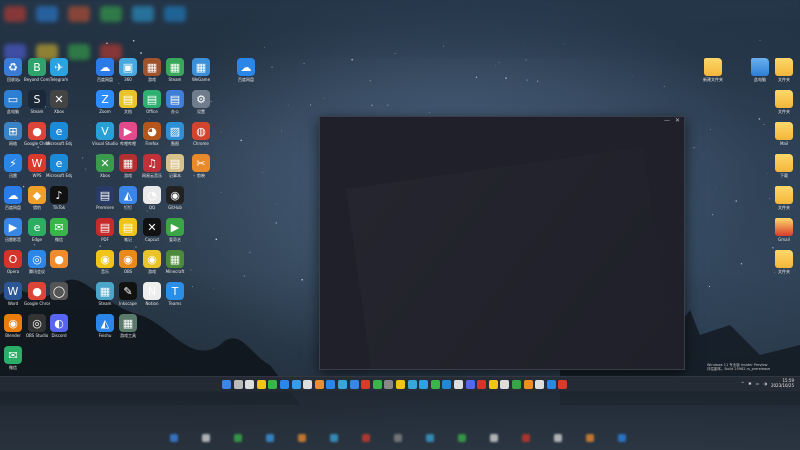 This screenshot has width=800, height=450. What do you see at coordinates (59, 99) in the screenshot?
I see `app-icon: ✕` at bounding box center [59, 99].